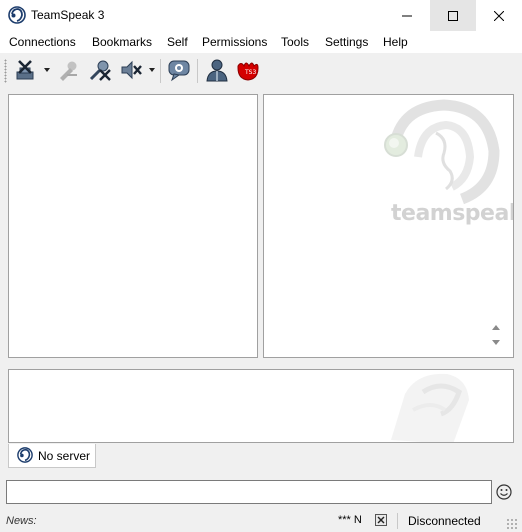  Describe the element at coordinates (261, 406) in the screenshot. I see `chat-log-pane` at that location.